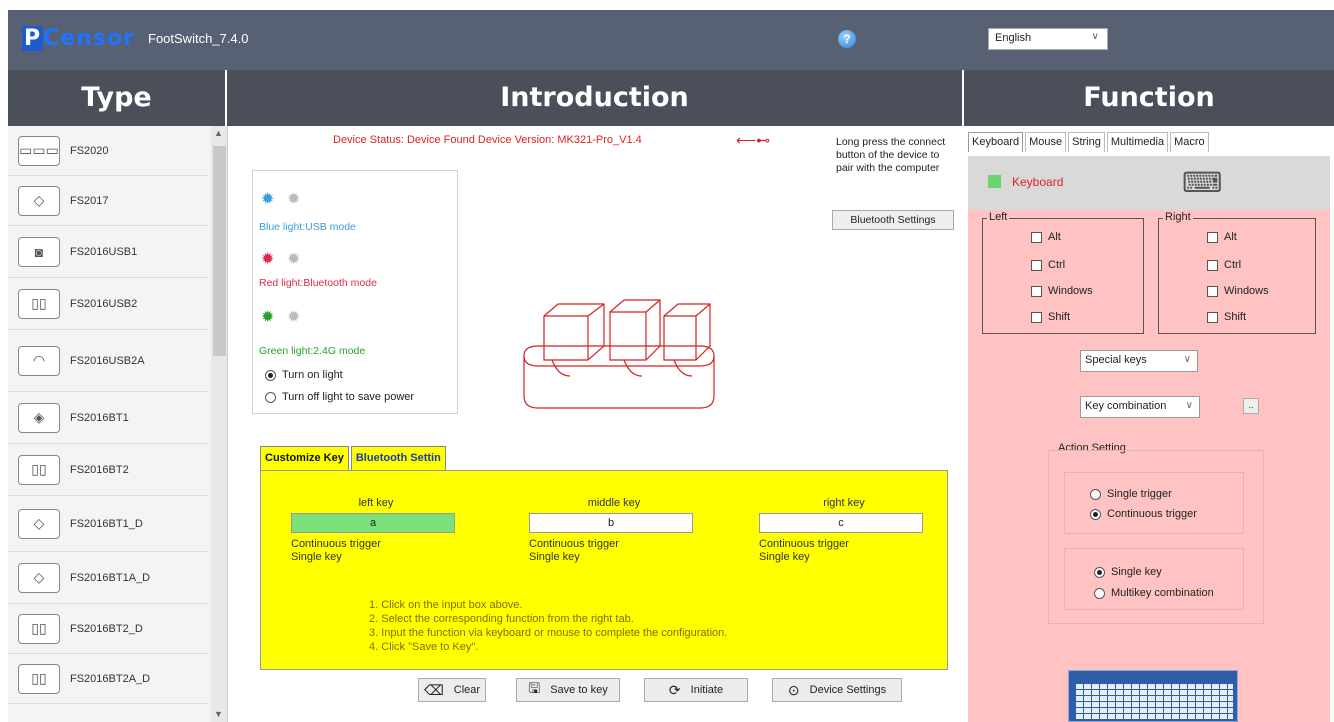 The width and height of the screenshot is (1334, 722). What do you see at coordinates (1222, 237) in the screenshot?
I see `right-alt-checkbox: Alt` at bounding box center [1222, 237].